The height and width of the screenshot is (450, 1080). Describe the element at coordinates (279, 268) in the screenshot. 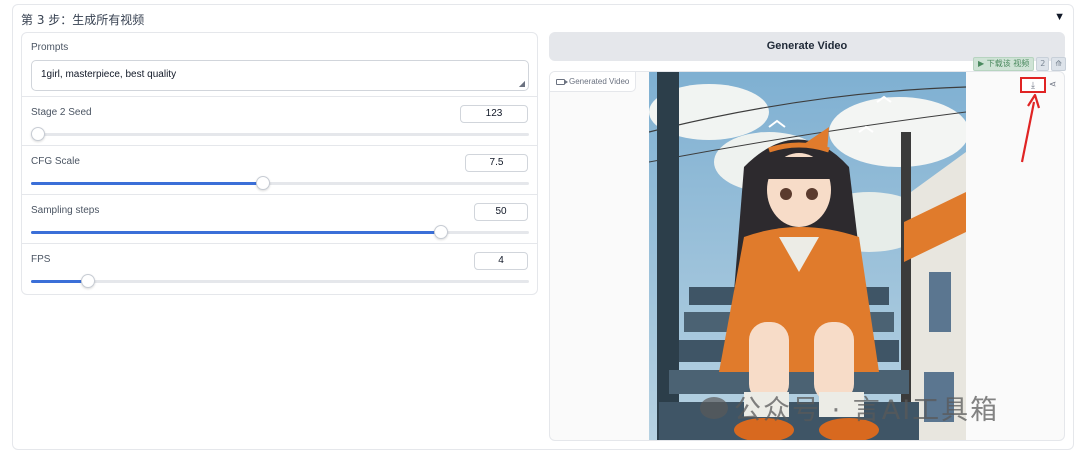

I see `fps-slider-block: FPS 4` at that location.